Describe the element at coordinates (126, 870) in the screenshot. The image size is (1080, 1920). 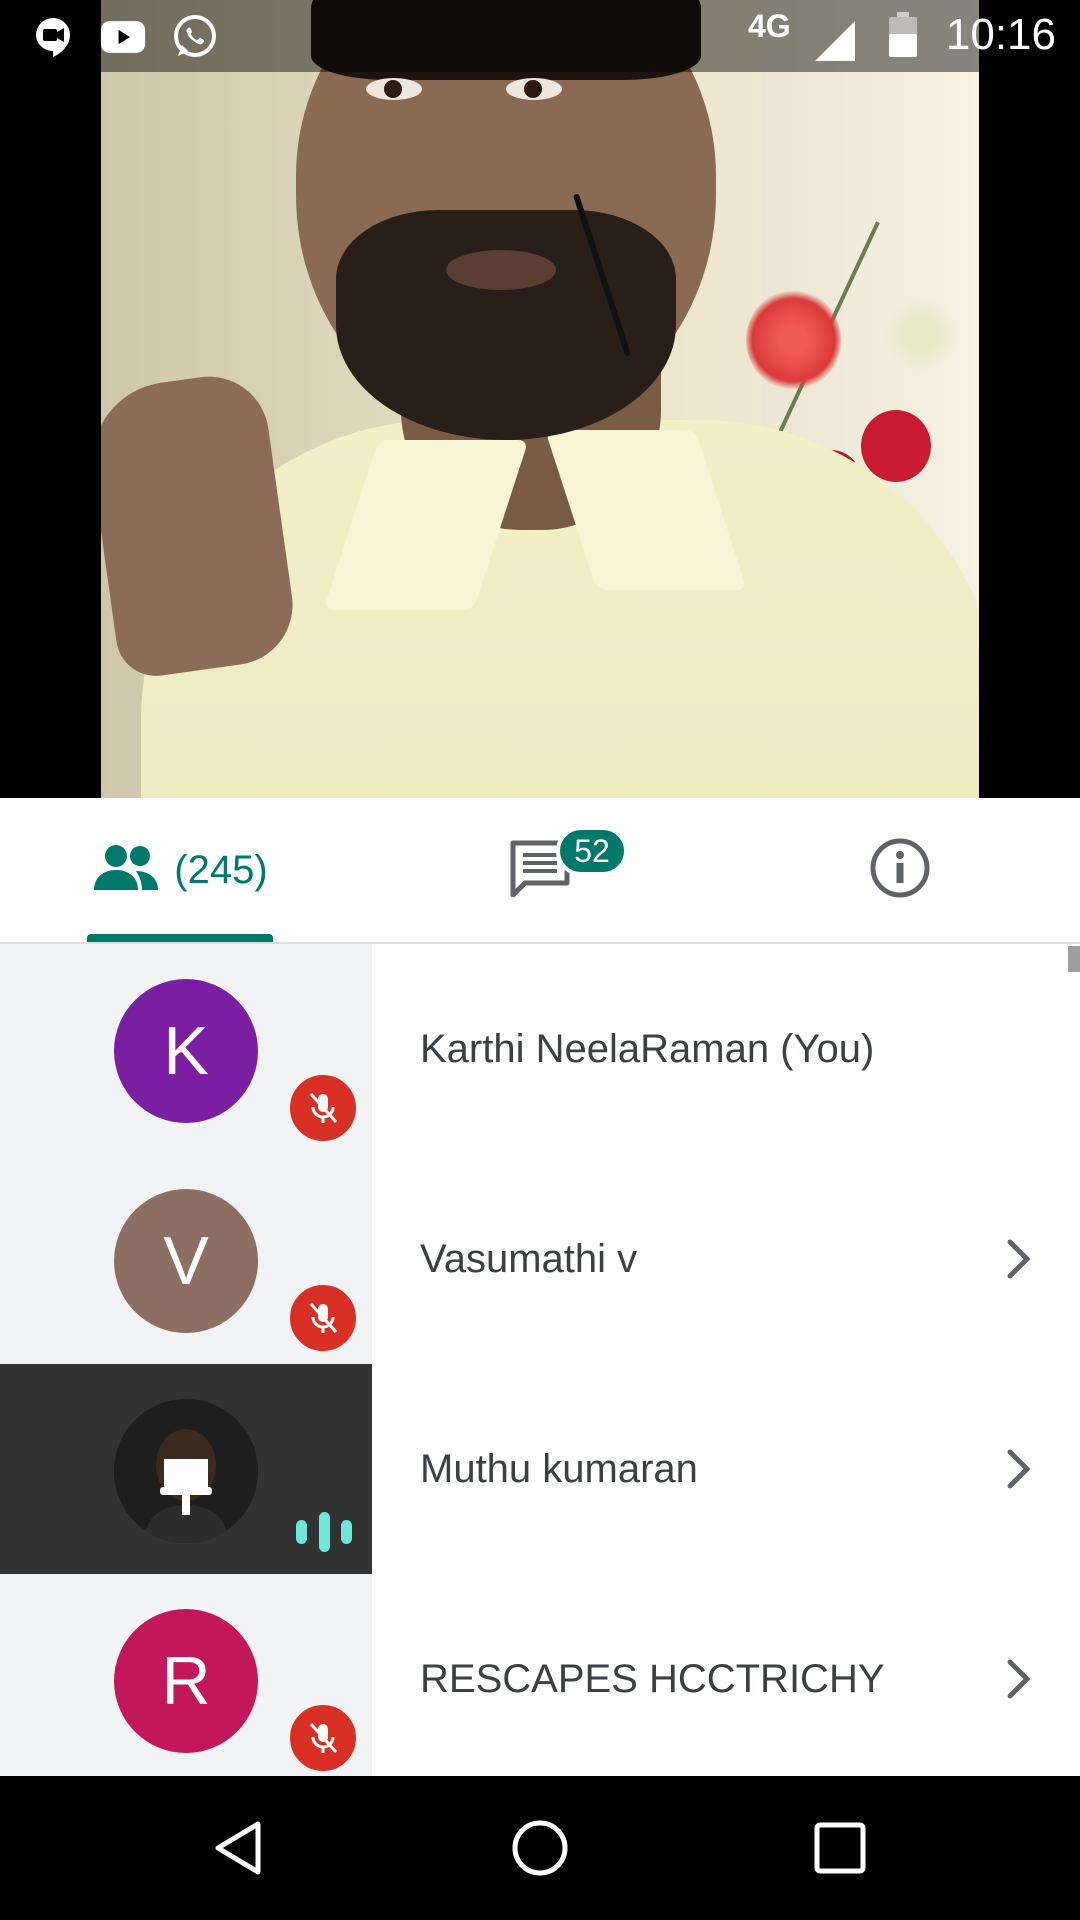
I see `people-icon` at that location.